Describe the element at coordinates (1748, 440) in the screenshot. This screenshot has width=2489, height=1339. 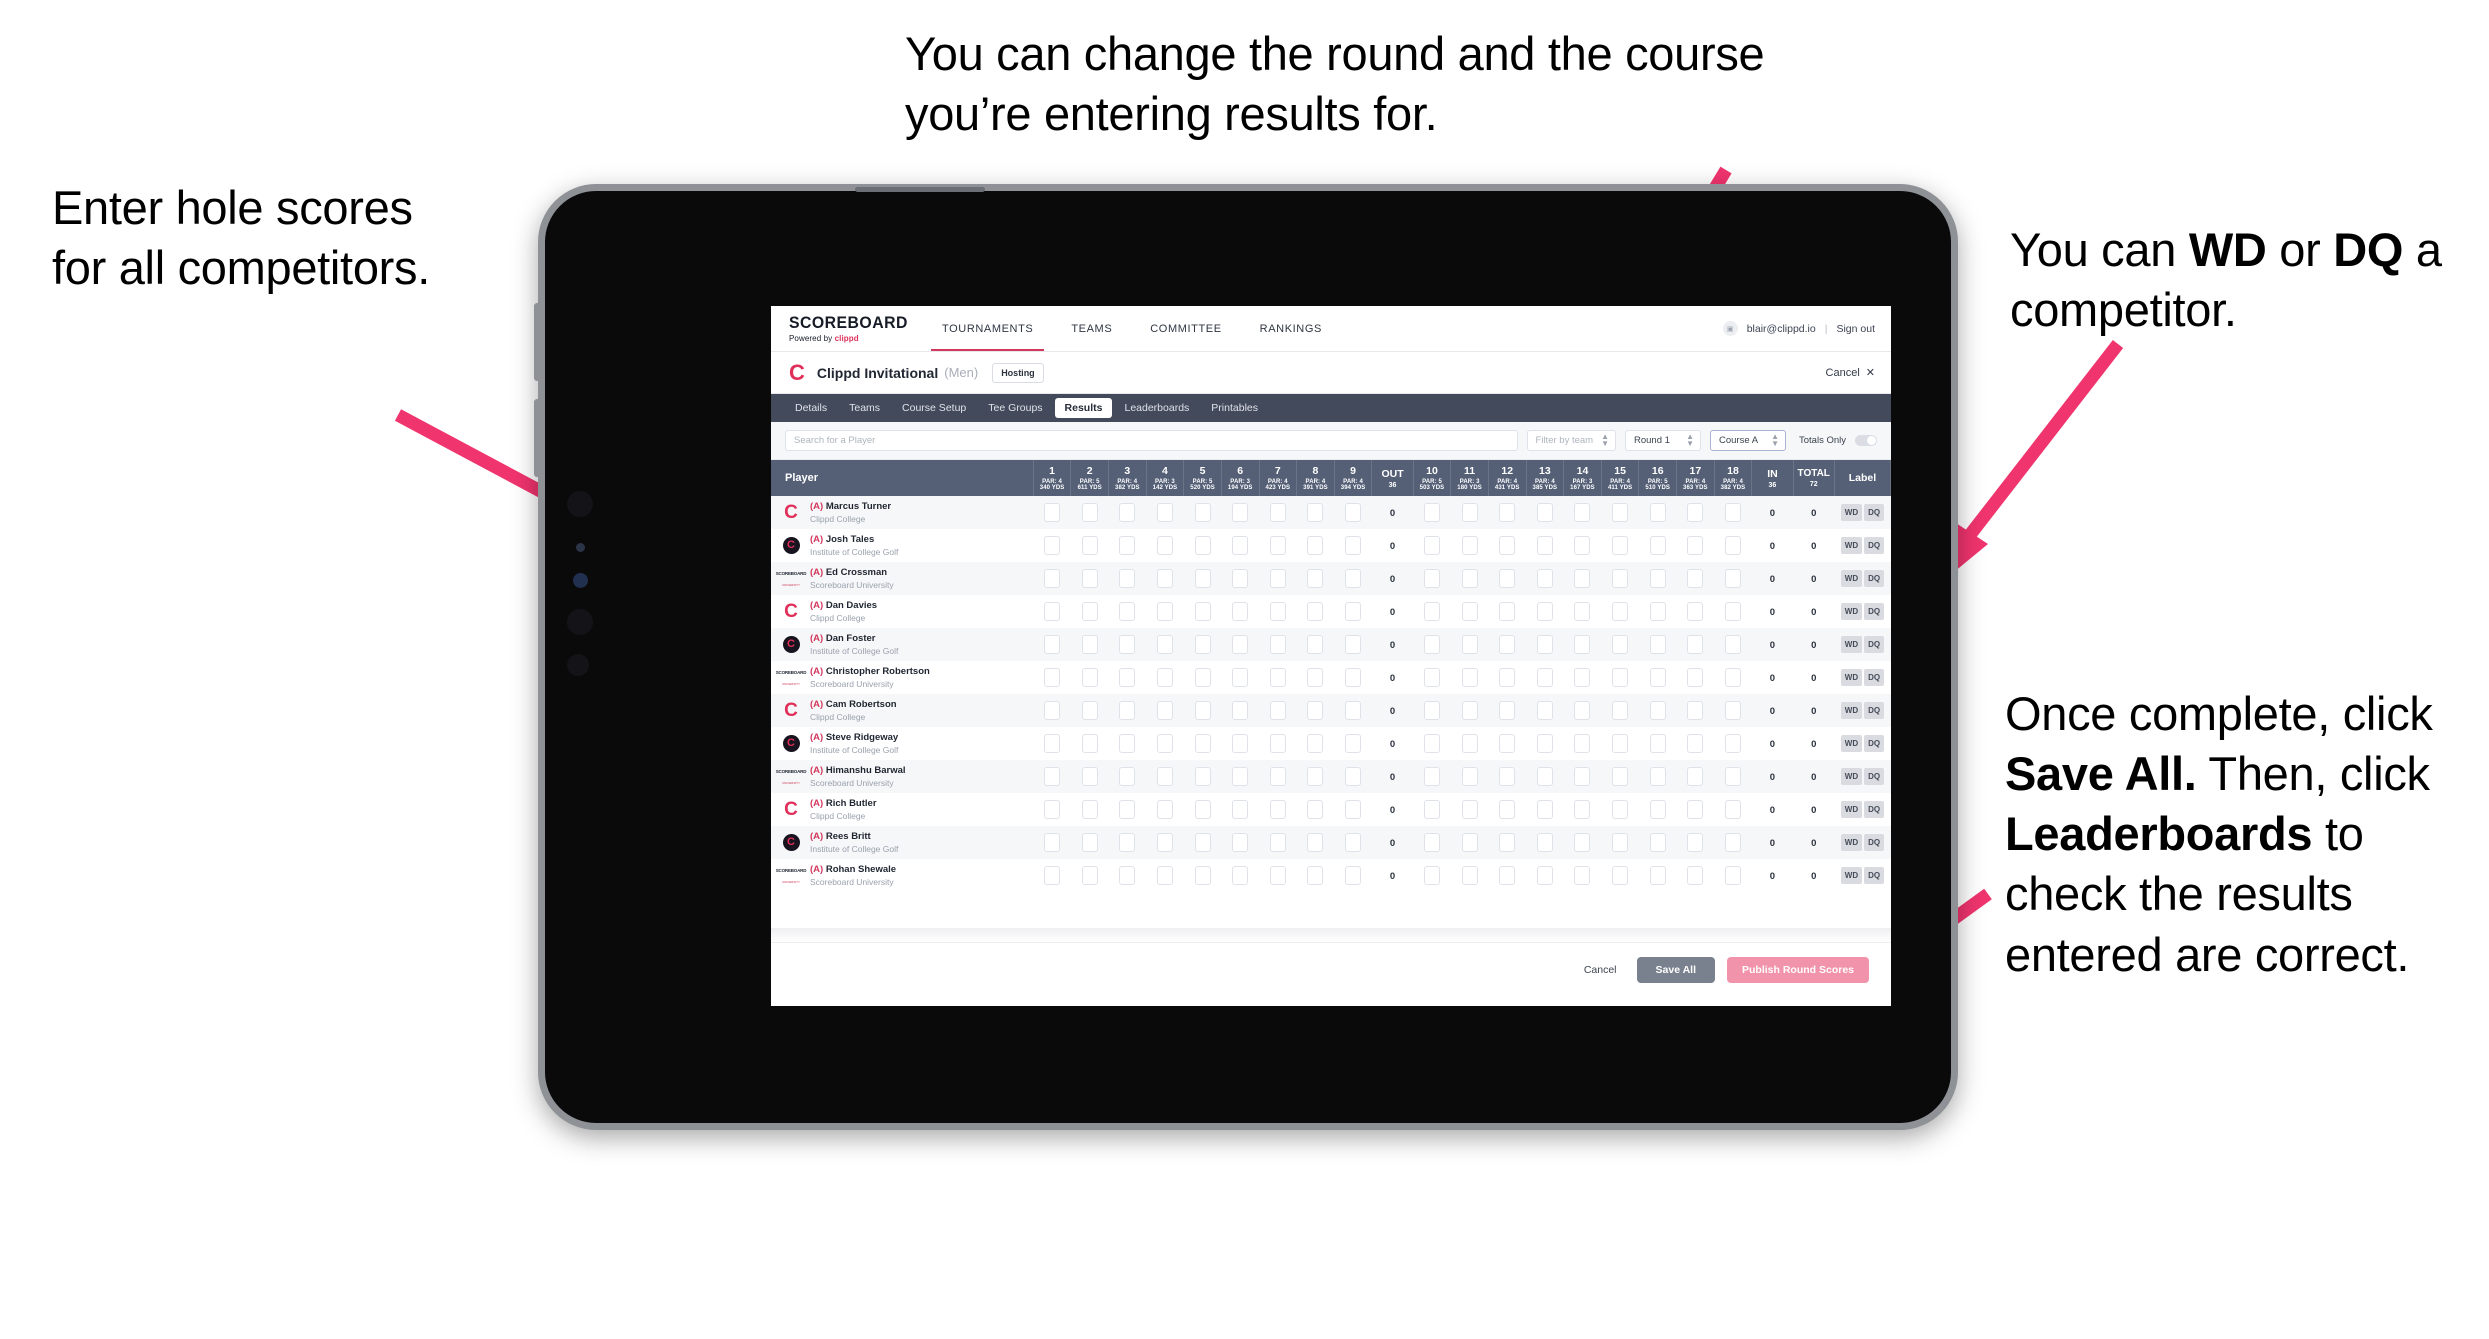
I see `course-select: Course A ▲ ▼` at that location.